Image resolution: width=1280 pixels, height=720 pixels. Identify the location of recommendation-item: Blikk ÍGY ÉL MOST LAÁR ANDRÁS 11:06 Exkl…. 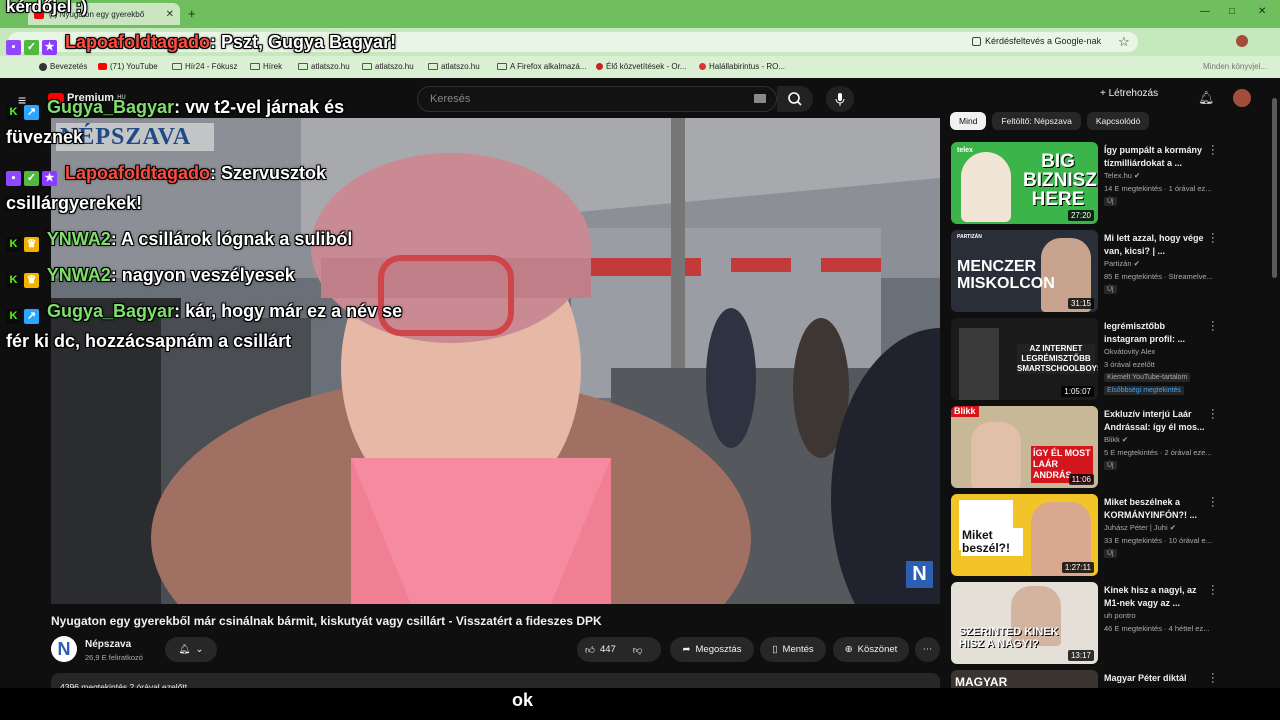
(1086, 447).